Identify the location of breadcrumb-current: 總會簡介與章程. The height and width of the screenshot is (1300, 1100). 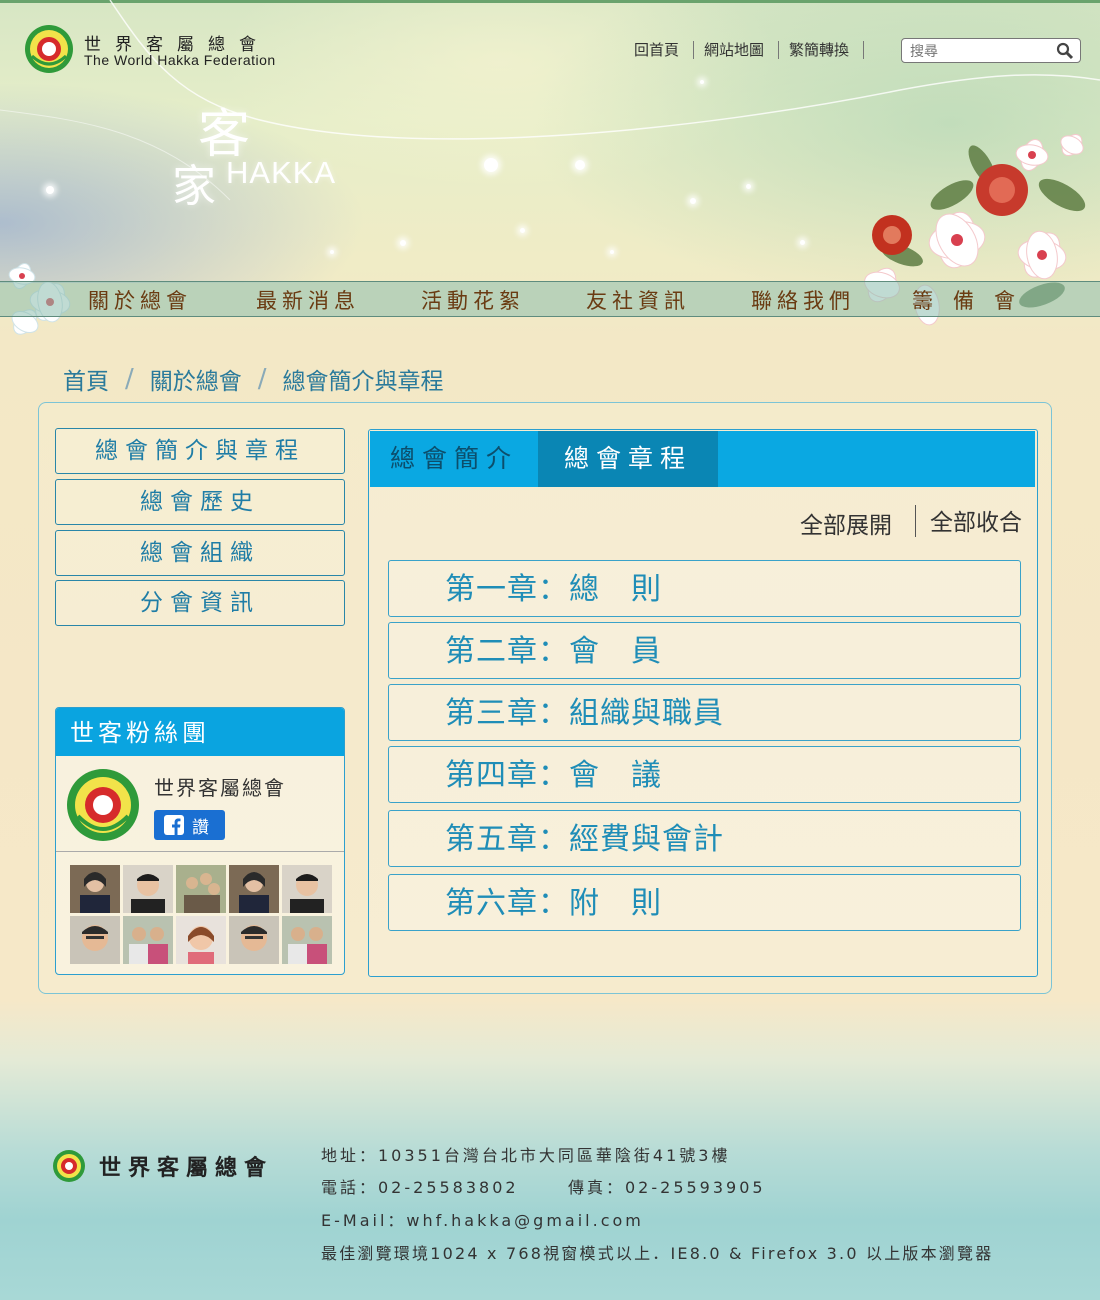
(363, 382).